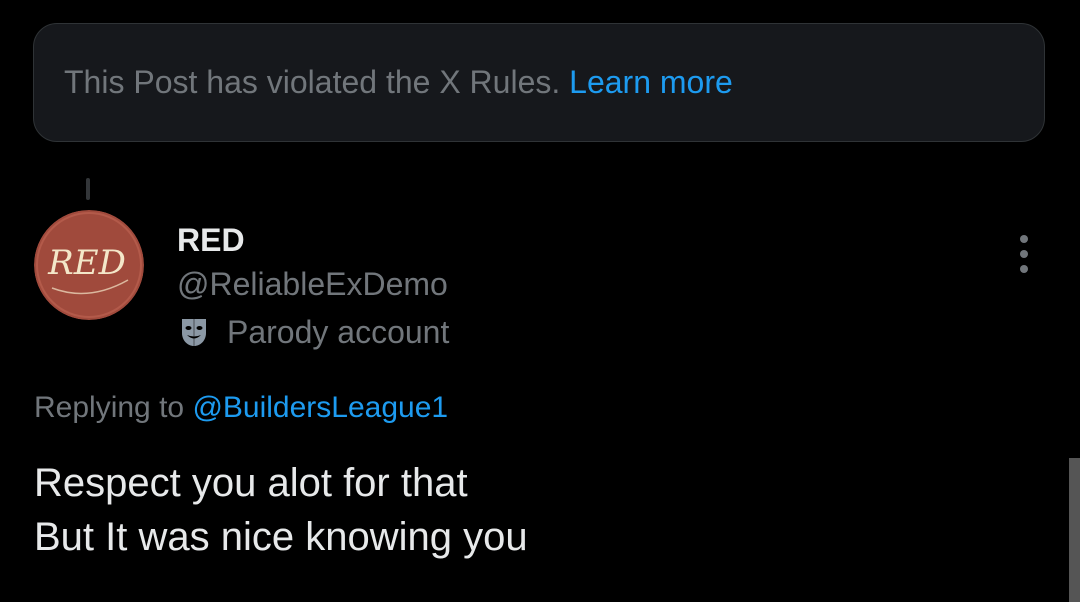  What do you see at coordinates (109, 407) in the screenshot?
I see `replying-to-label: Replying to` at bounding box center [109, 407].